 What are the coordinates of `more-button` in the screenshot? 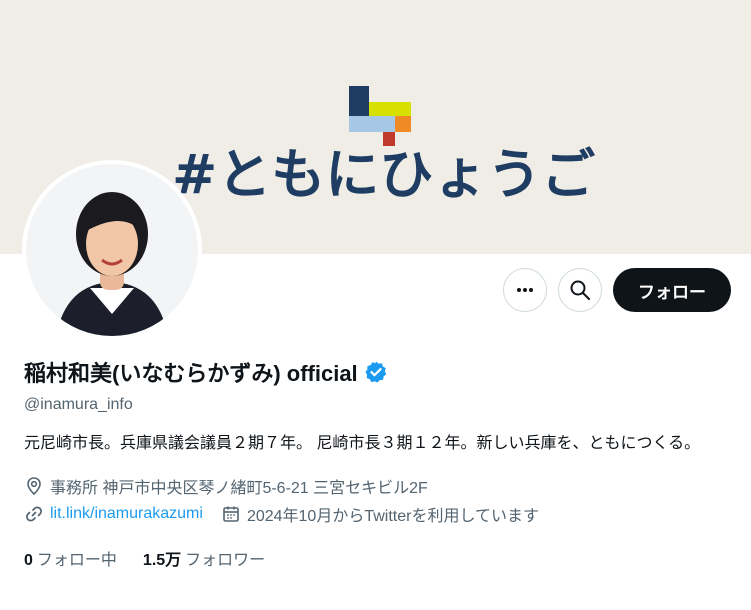 It's located at (525, 290).